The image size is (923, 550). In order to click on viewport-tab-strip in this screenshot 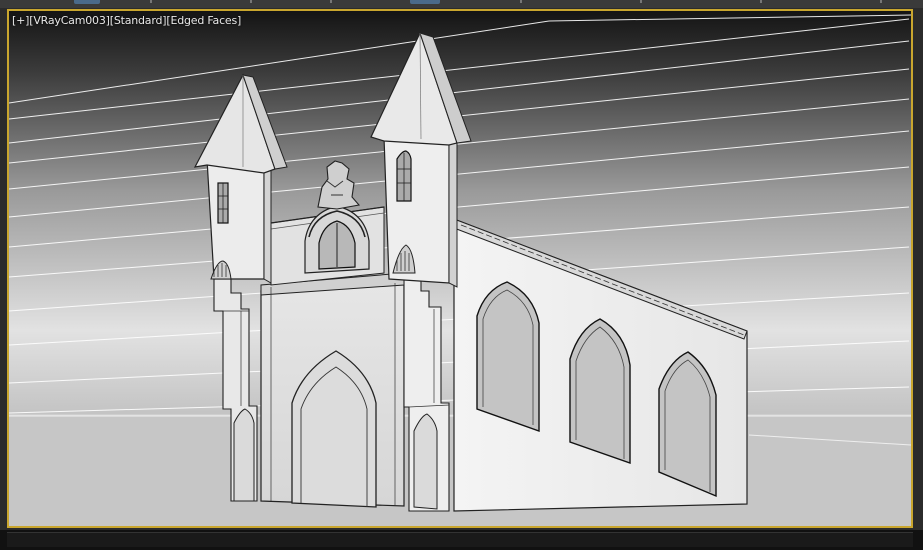, I will do `click(461, 4)`.